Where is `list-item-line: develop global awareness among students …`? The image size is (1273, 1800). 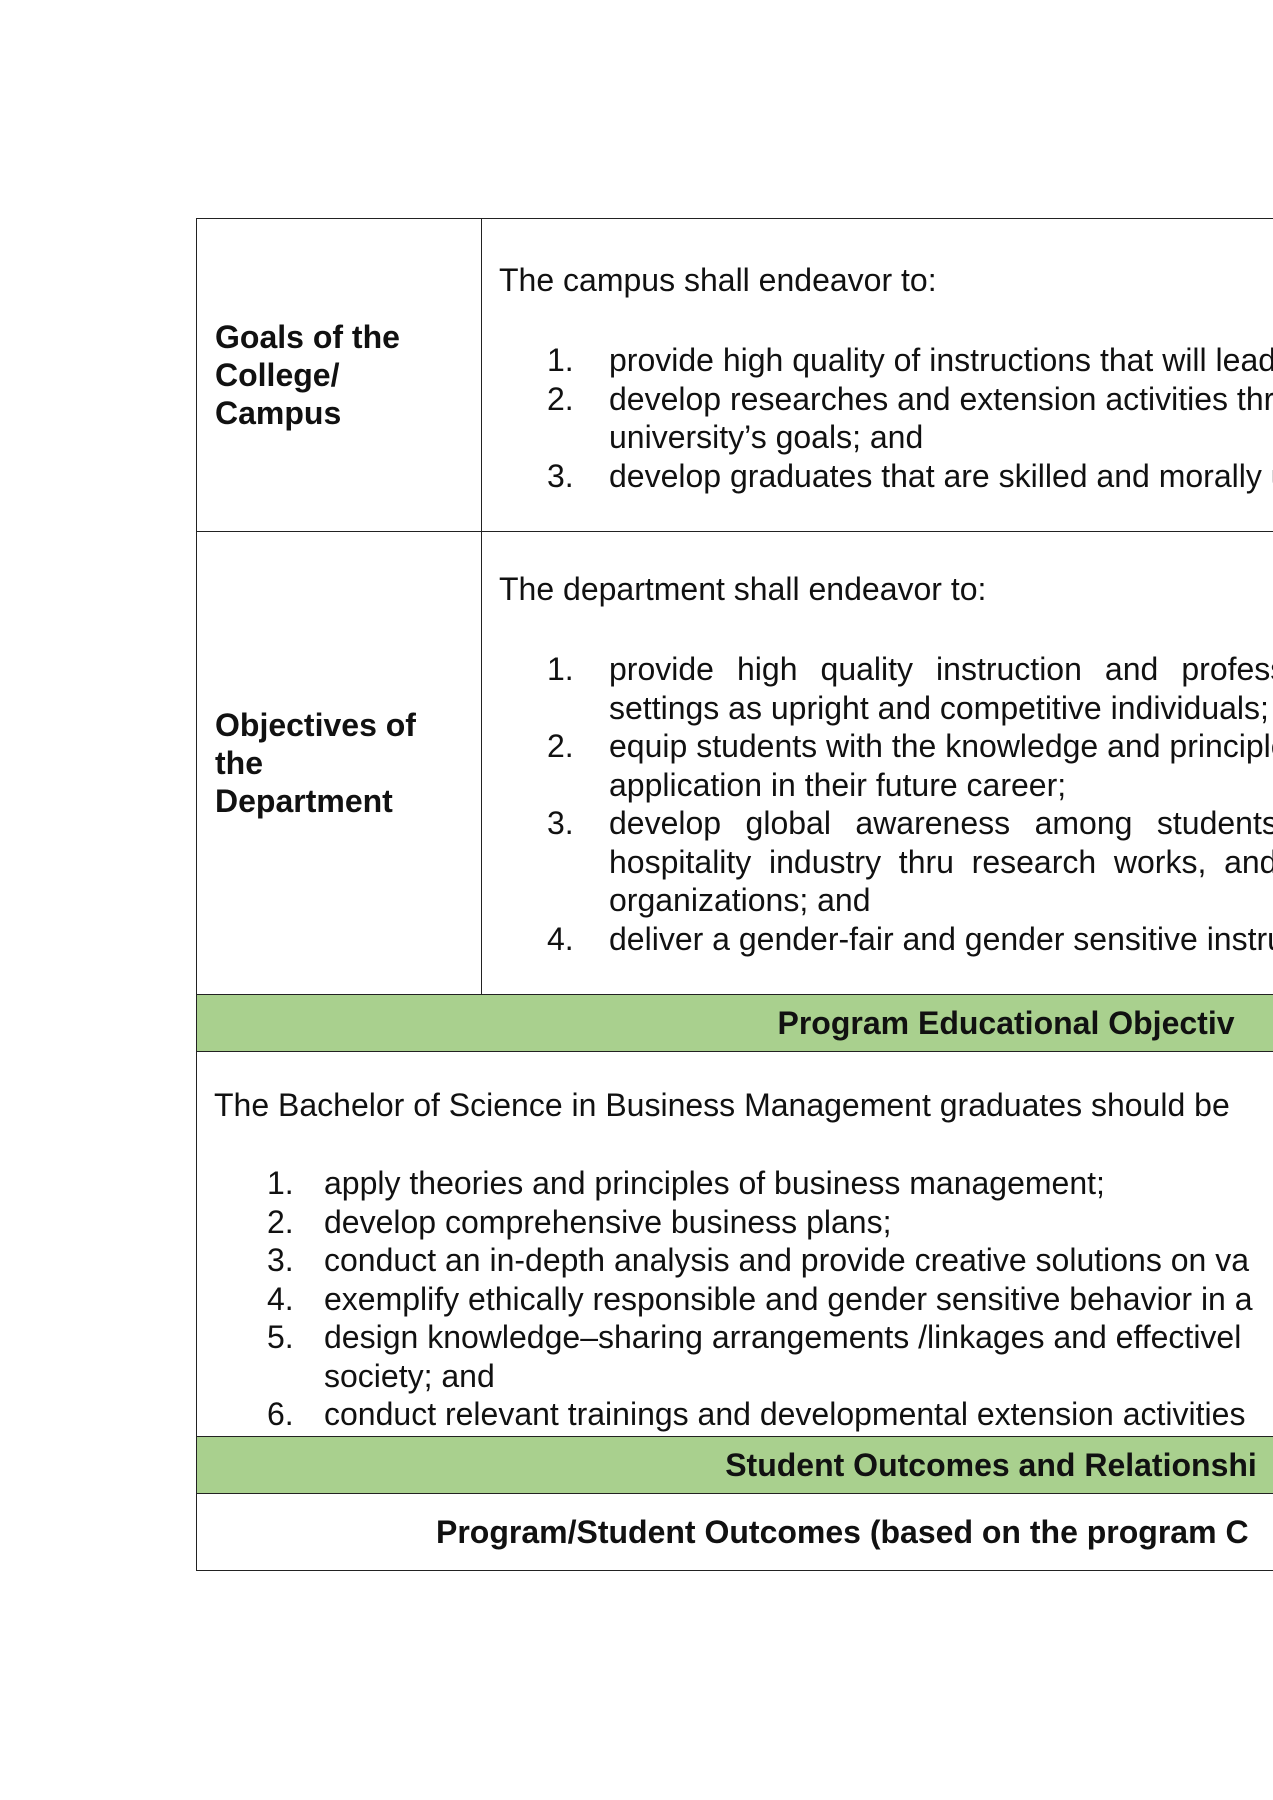 list-item-line: develop global awareness among students … is located at coordinates (941, 823).